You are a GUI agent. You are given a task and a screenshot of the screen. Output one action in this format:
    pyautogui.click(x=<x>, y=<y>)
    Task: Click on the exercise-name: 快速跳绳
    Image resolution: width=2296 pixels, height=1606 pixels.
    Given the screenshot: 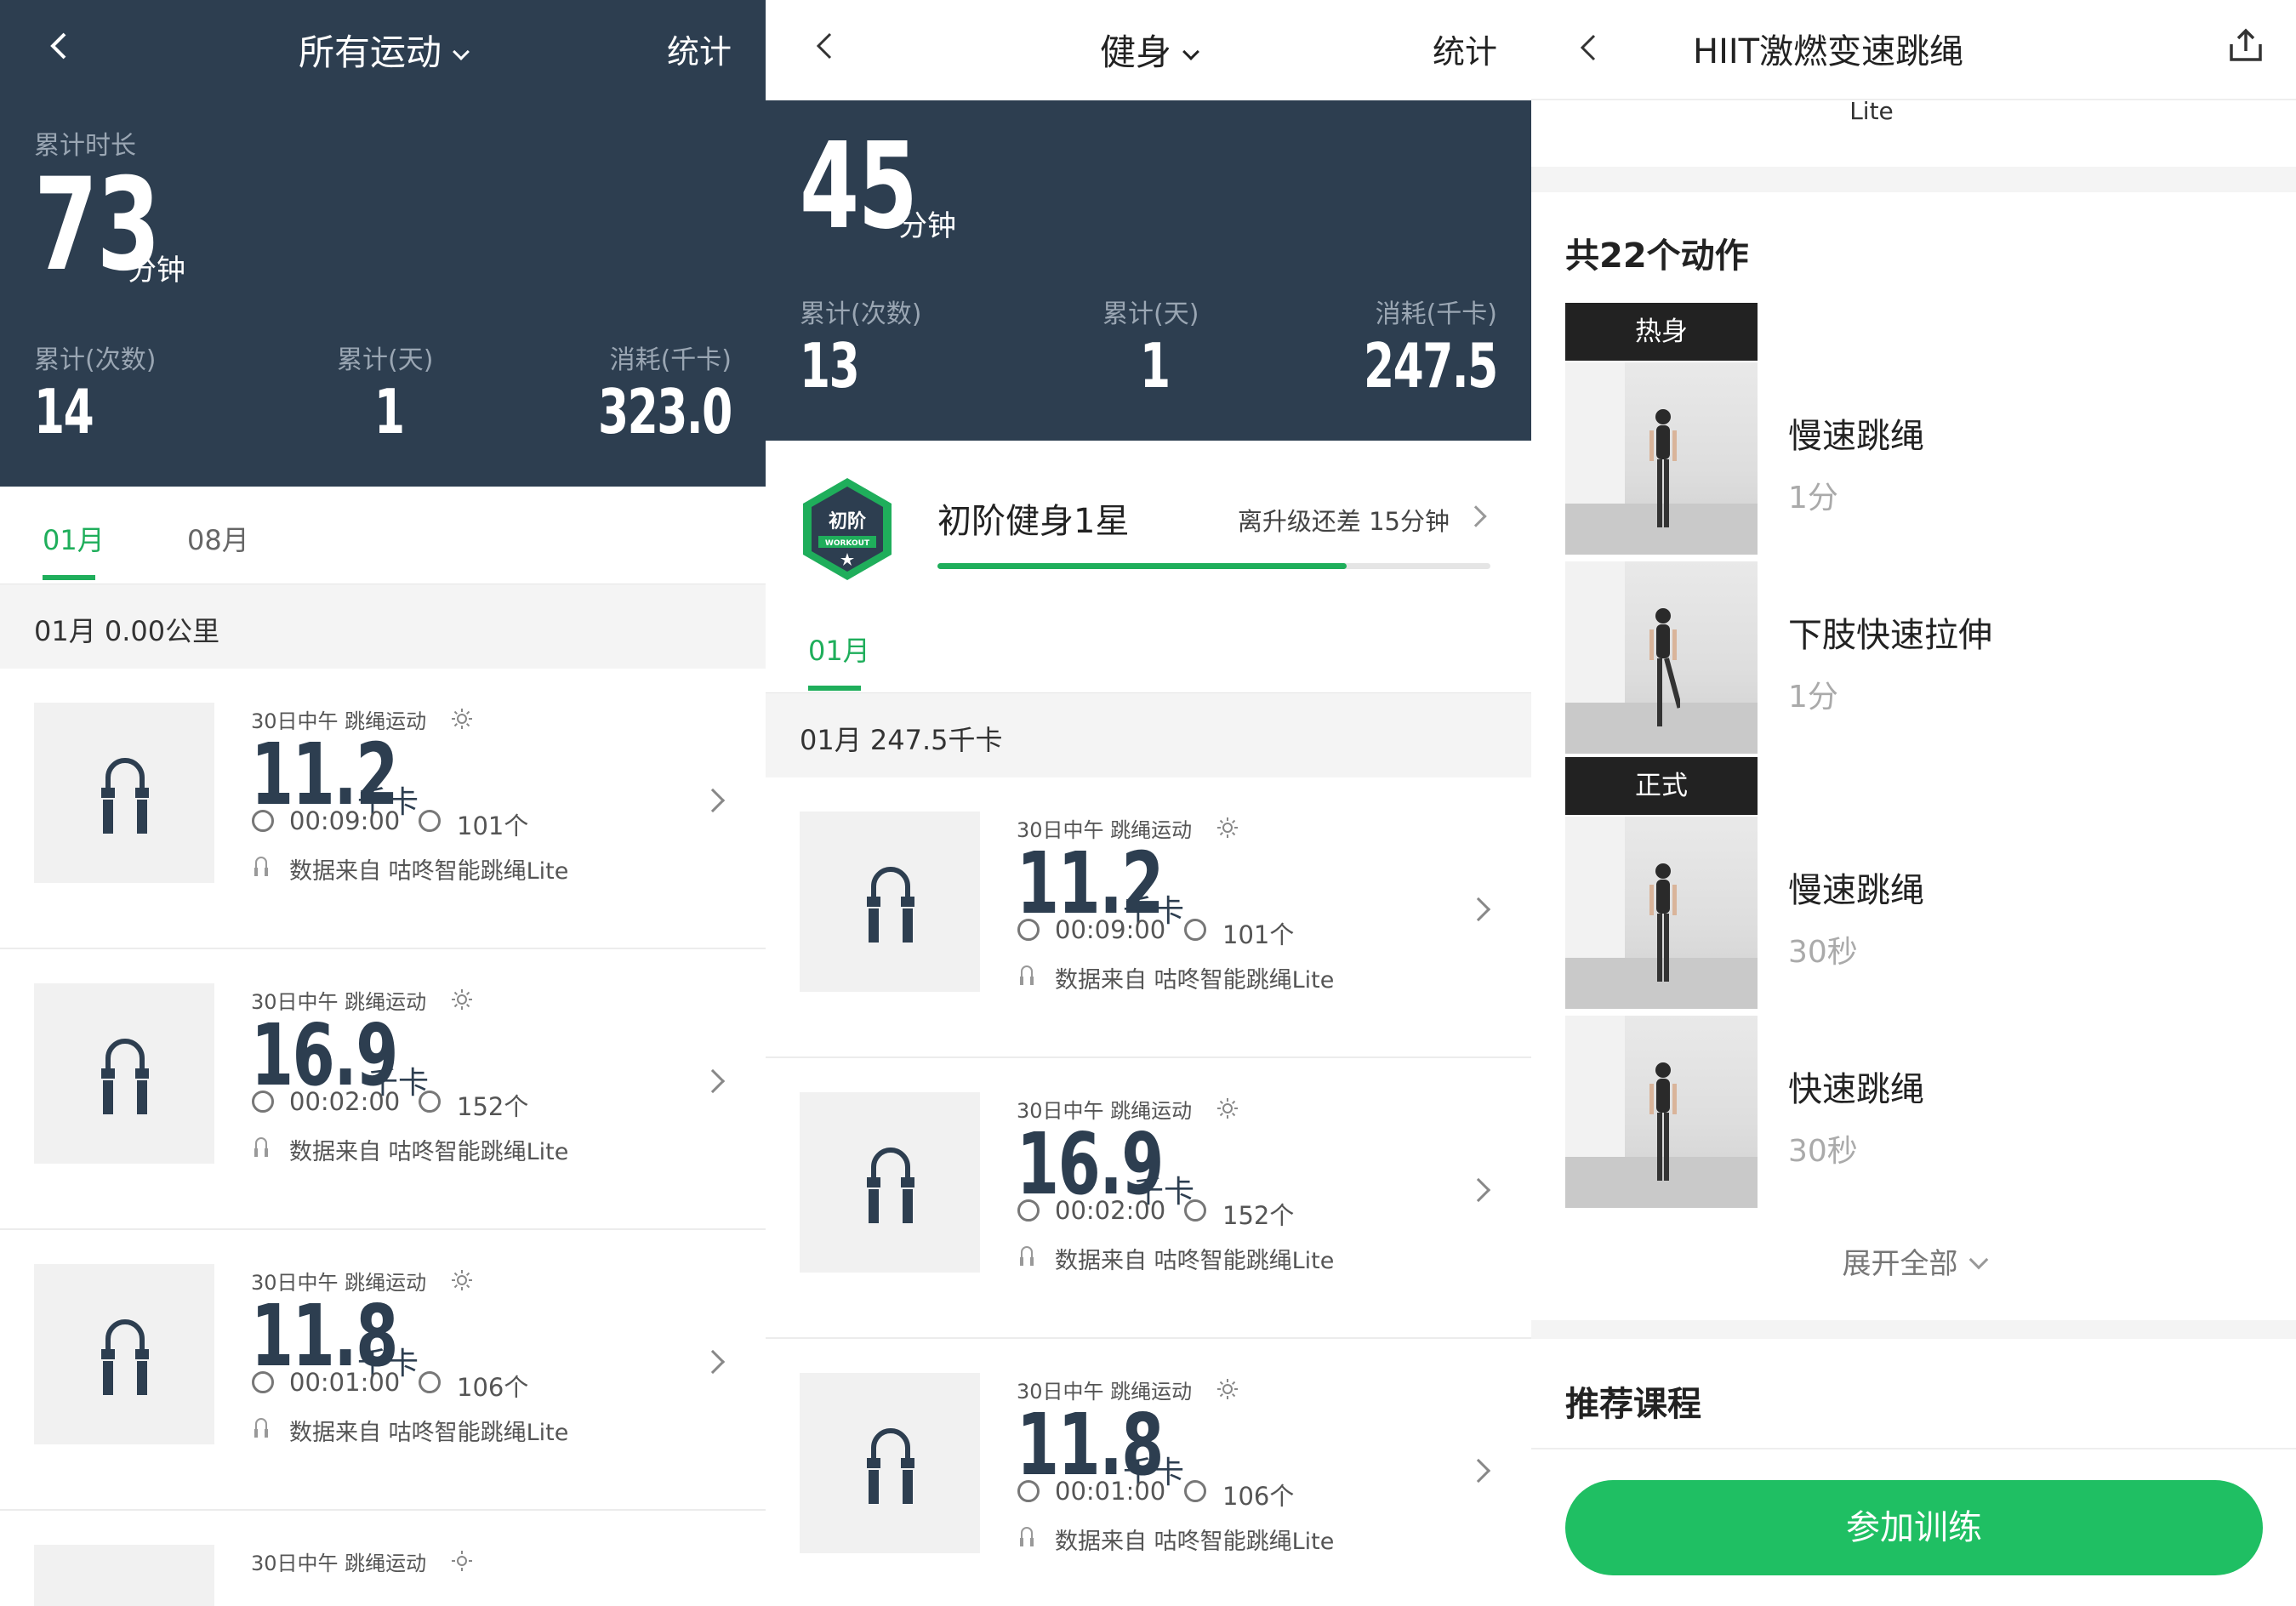 What is the action you would take?
    pyautogui.click(x=1856, y=1089)
    